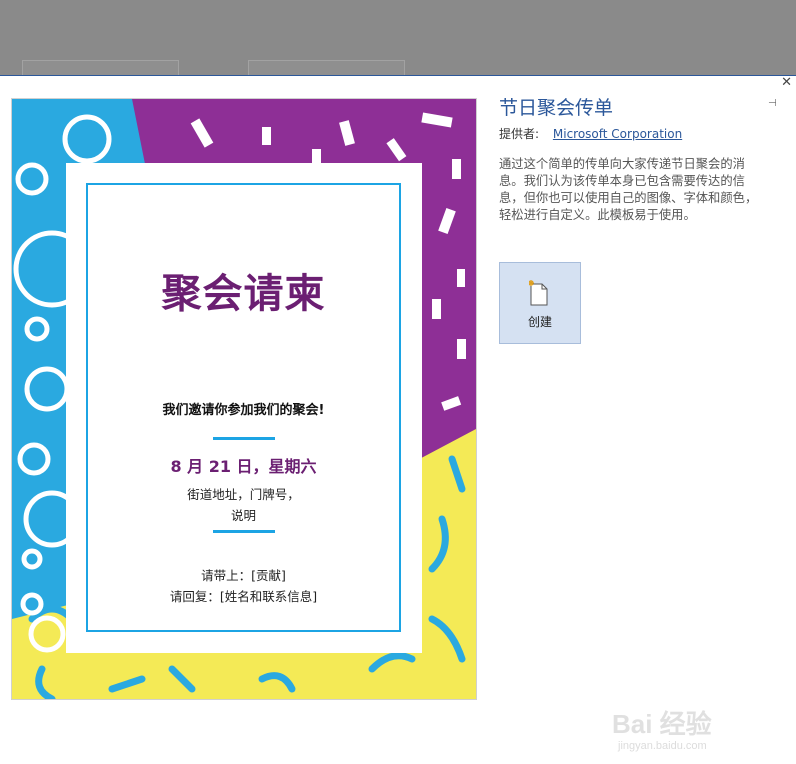 The height and width of the screenshot is (764, 796). I want to click on flyer-bring-text: 请带上：[贡献], so click(243, 575).